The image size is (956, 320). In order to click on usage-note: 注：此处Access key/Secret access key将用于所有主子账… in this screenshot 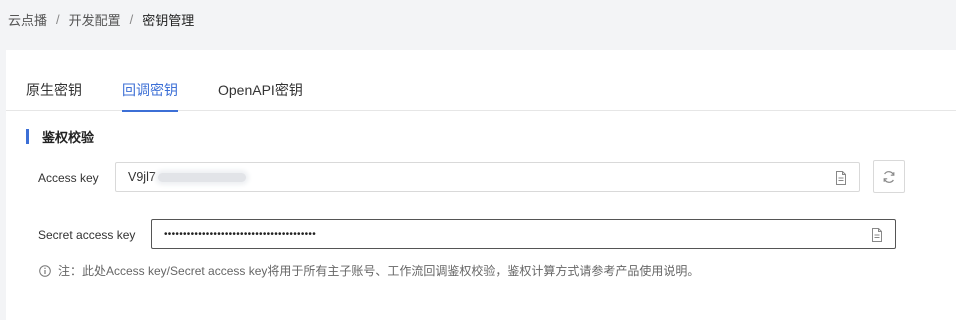, I will do `click(369, 270)`.